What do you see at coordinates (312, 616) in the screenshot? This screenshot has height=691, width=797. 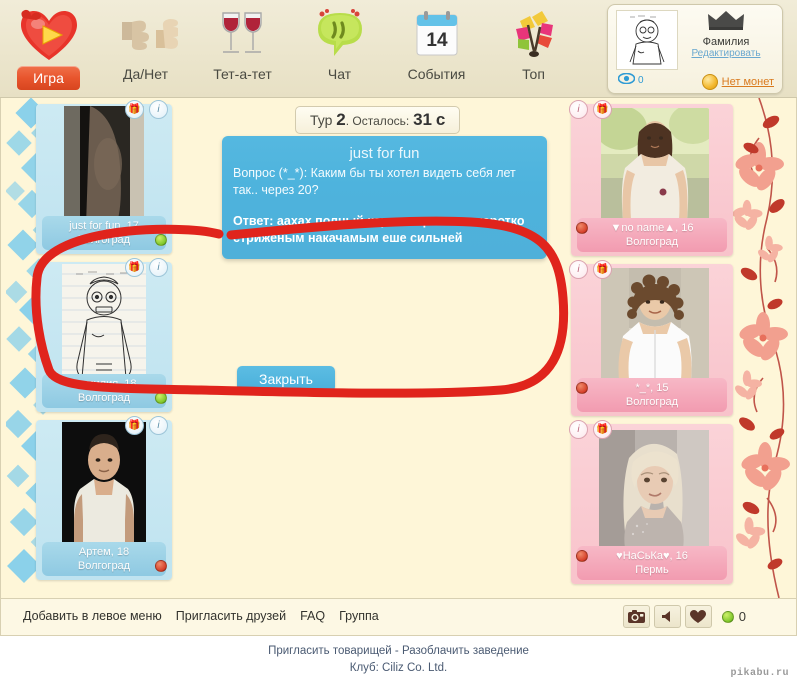 I see `footer-link-faq: FAQ` at bounding box center [312, 616].